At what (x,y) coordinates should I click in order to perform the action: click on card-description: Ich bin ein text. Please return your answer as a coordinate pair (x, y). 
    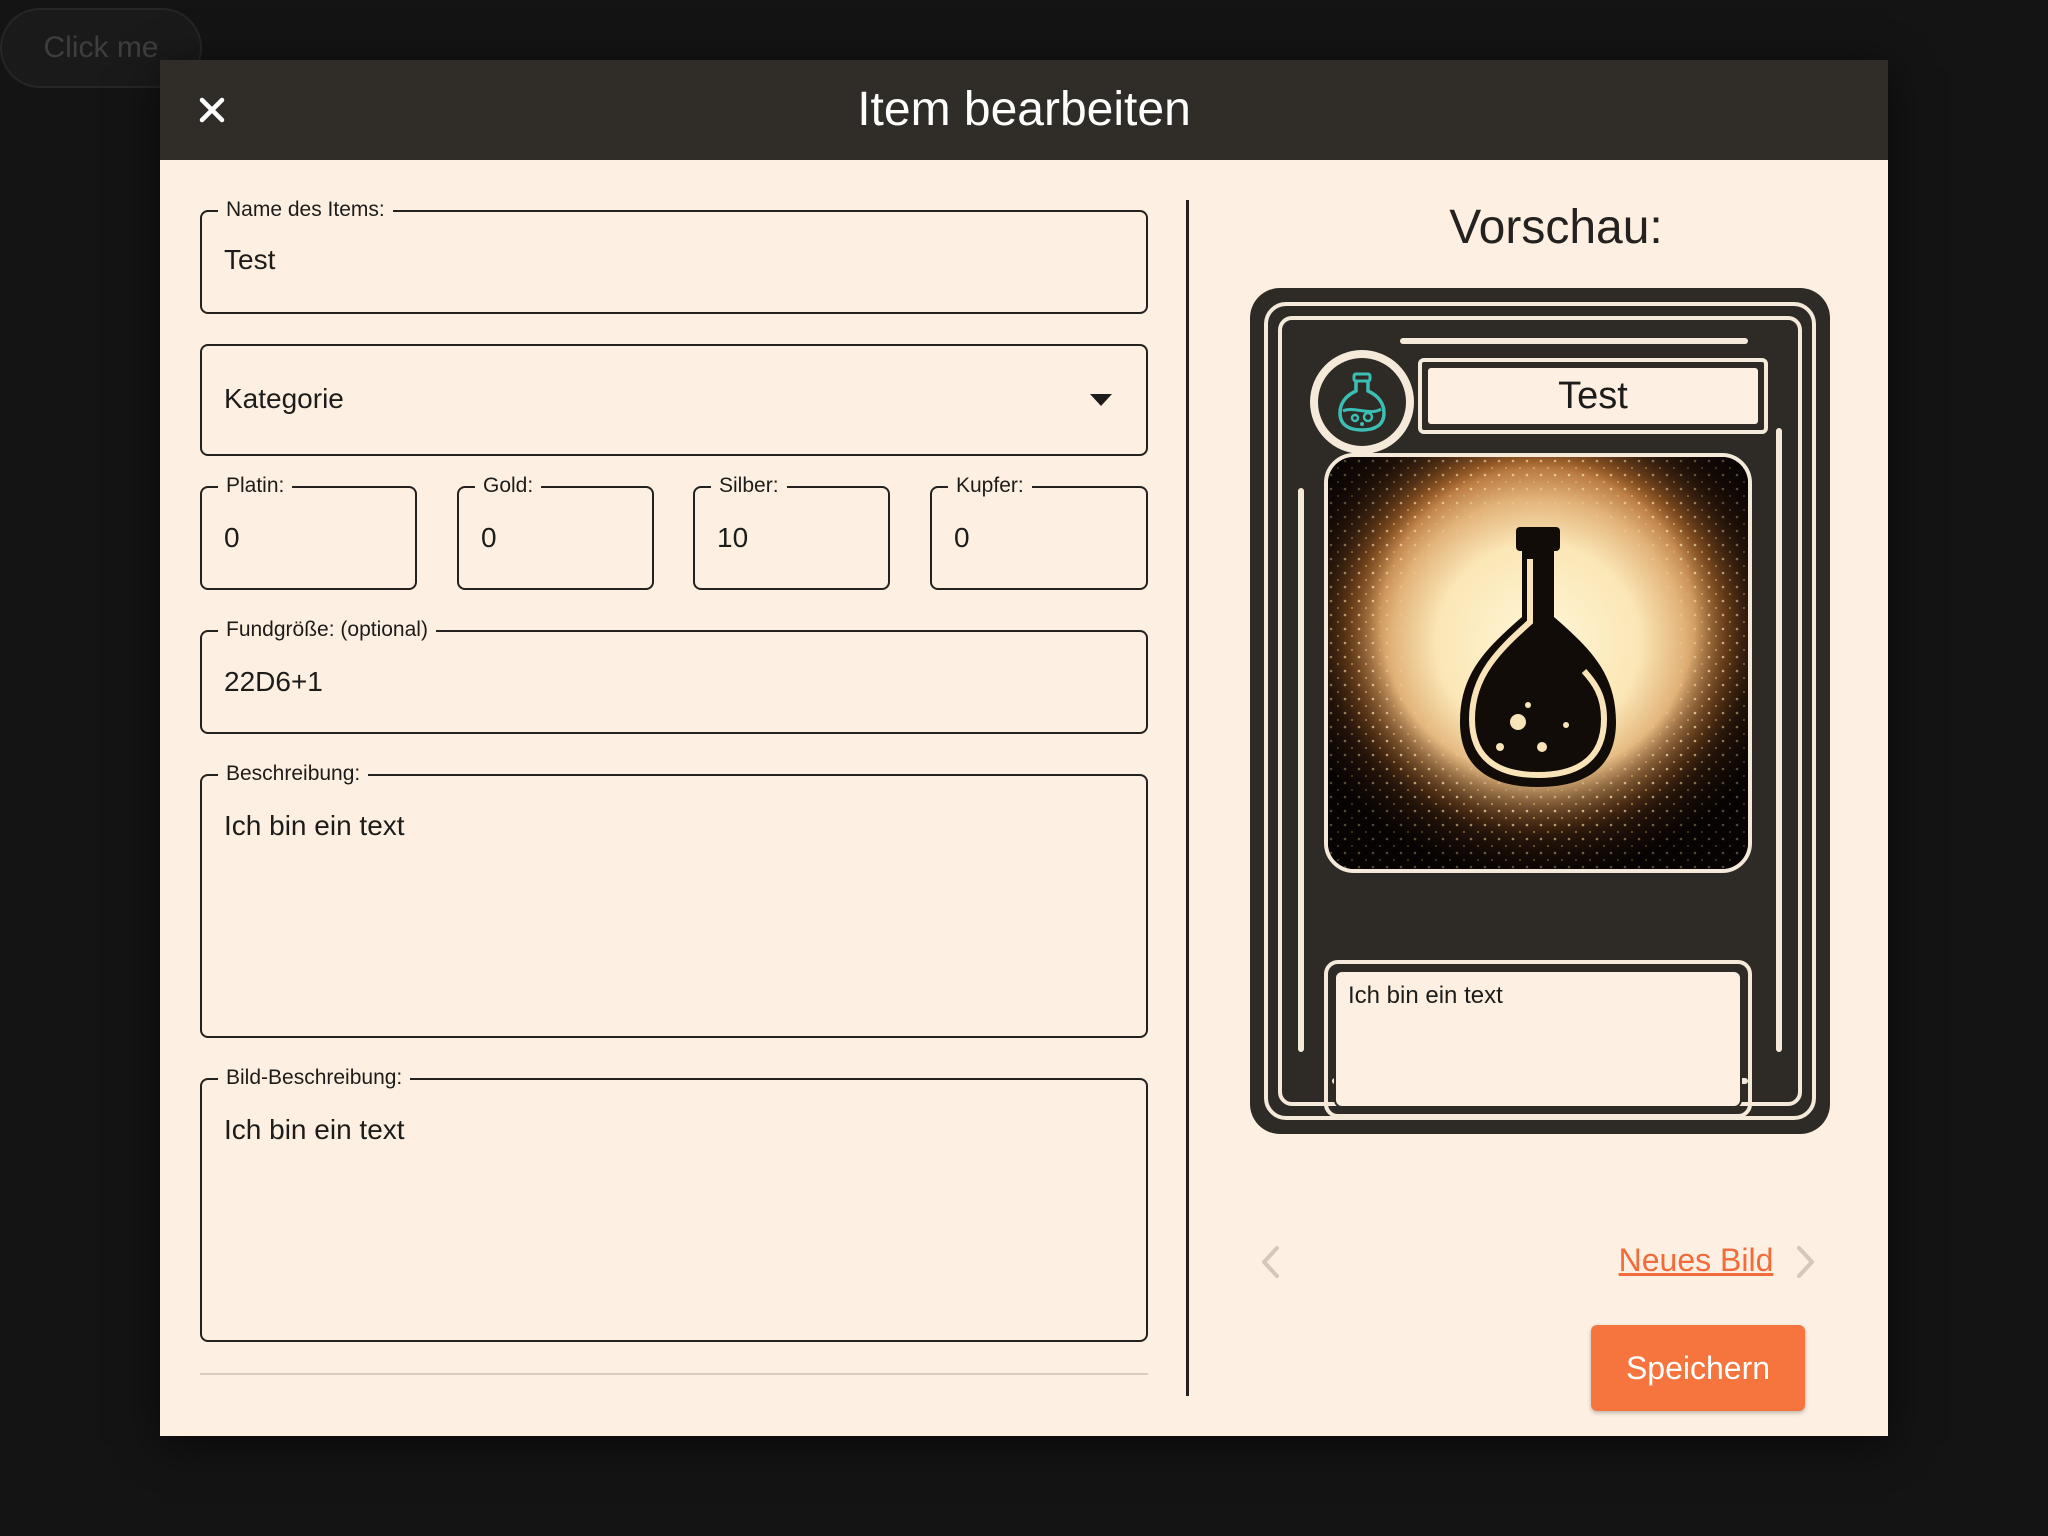
    Looking at the image, I should click on (1538, 1039).